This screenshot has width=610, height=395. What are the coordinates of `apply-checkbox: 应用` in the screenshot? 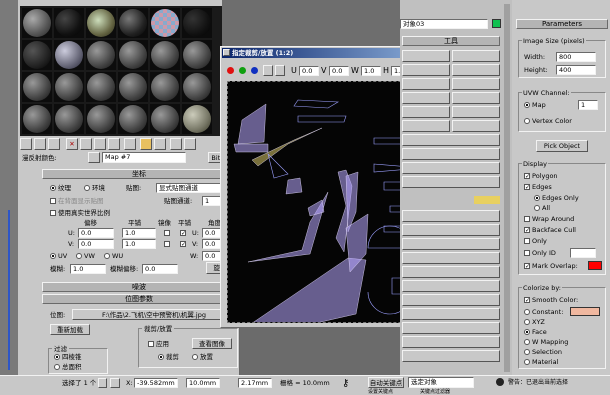 It's located at (158, 344).